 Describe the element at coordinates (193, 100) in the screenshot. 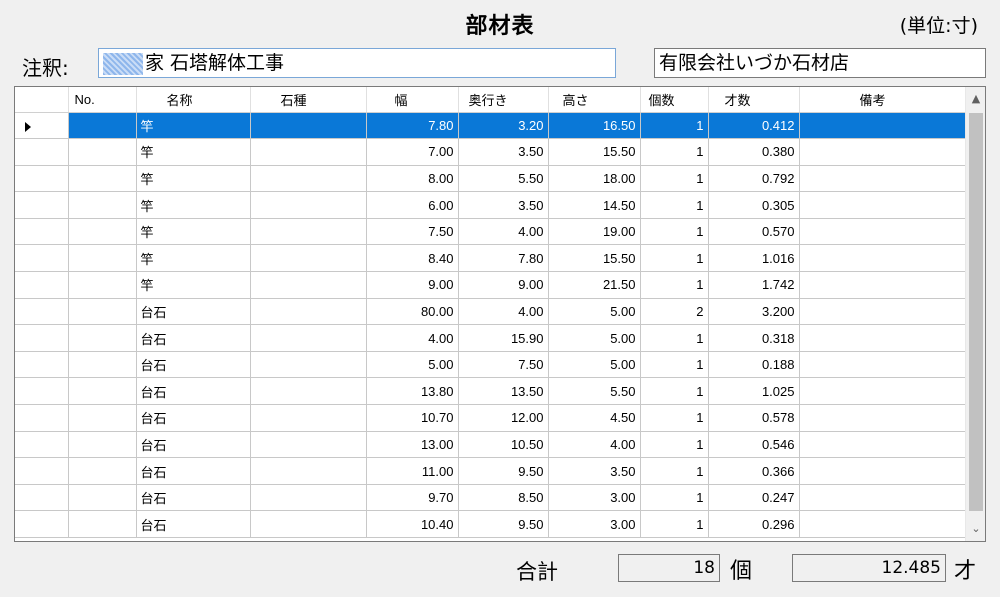

I see `column-header-name: 名称` at that location.